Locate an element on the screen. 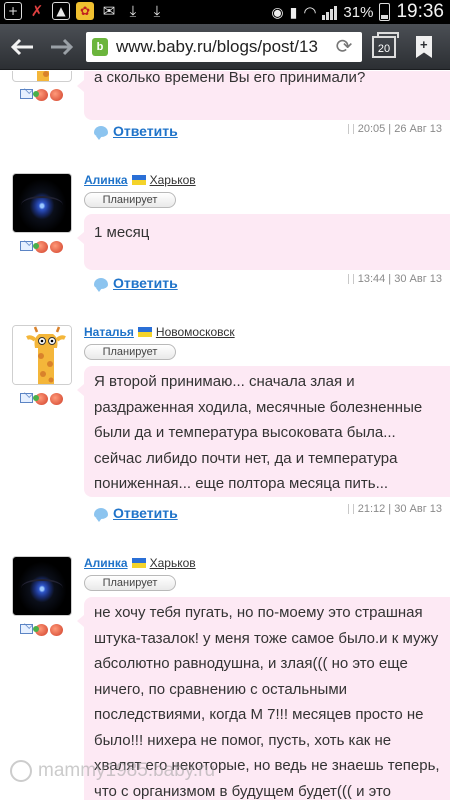 This screenshot has height=800, width=450. author-line: Наталья Новомосковск is located at coordinates (159, 332).